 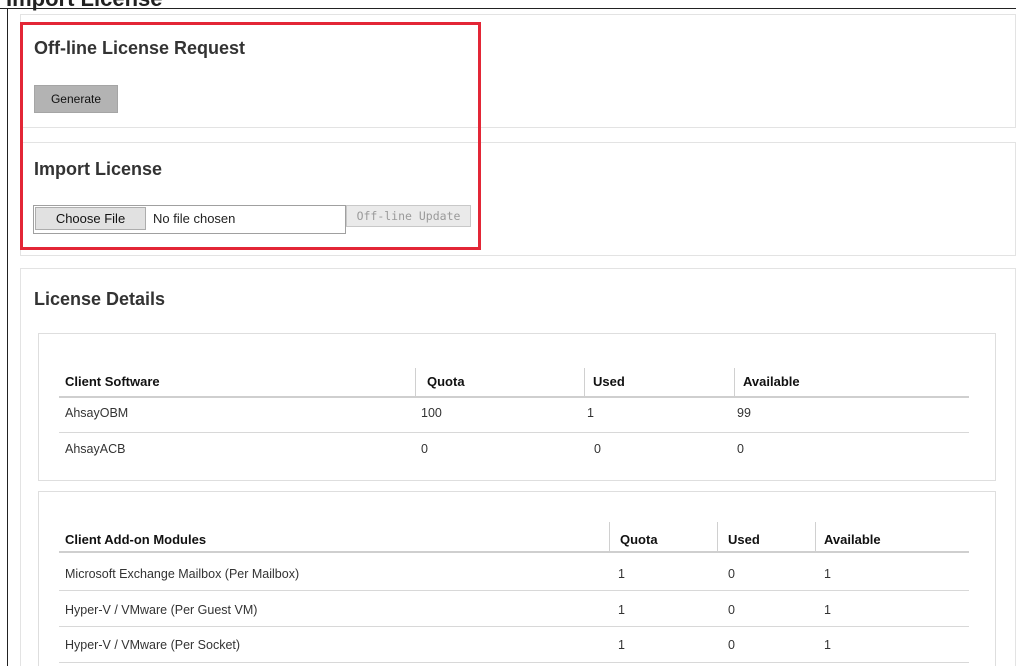 What do you see at coordinates (100, 299) in the screenshot?
I see `license-details-heading: License Details` at bounding box center [100, 299].